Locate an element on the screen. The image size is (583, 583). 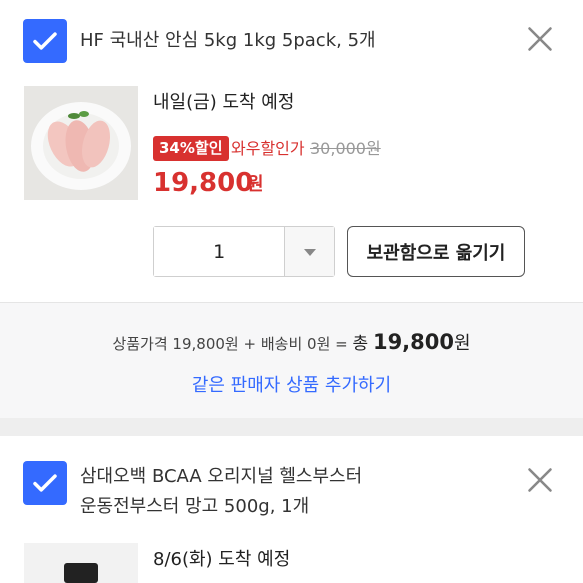
chevron-down-icon is located at coordinates (309, 252).